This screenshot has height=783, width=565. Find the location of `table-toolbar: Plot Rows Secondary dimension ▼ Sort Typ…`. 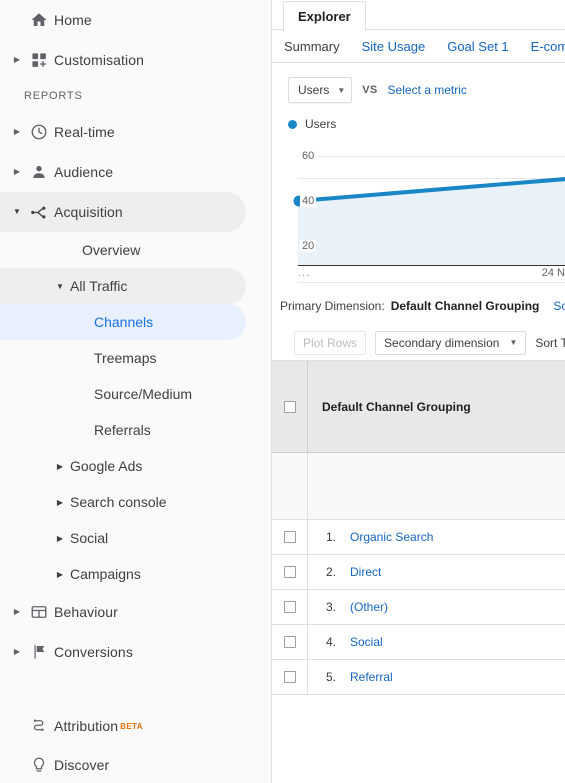

table-toolbar: Plot Rows Secondary dimension ▼ Sort Typ… is located at coordinates (418, 343).